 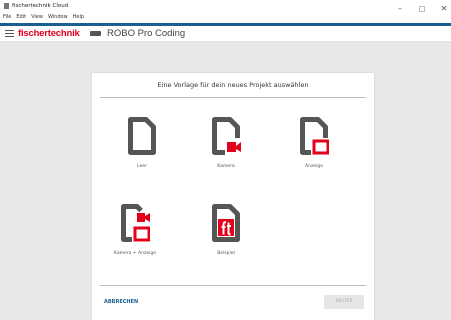 What do you see at coordinates (58, 17) in the screenshot?
I see `menu-window: Window` at bounding box center [58, 17].